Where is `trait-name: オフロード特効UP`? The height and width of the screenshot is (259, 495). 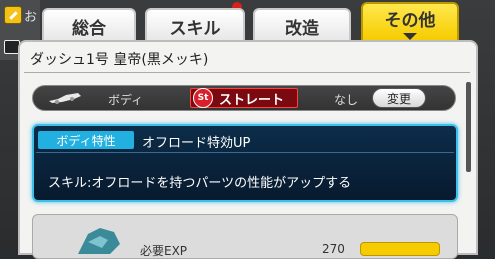 trait-name: オフロード特効UP is located at coordinates (196, 143).